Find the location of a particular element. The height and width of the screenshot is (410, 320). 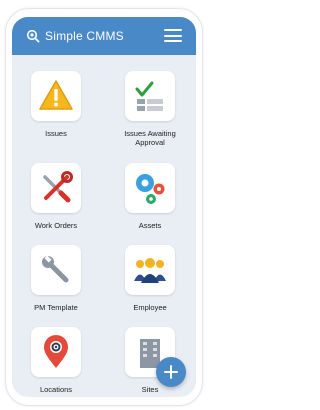

gears-icon is located at coordinates (150, 189).